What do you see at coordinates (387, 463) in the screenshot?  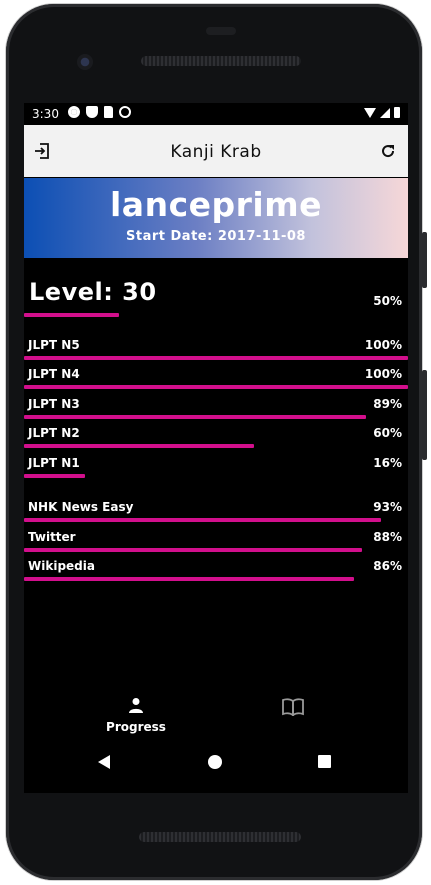 I see `jlpt-n1-percent: 16%` at bounding box center [387, 463].